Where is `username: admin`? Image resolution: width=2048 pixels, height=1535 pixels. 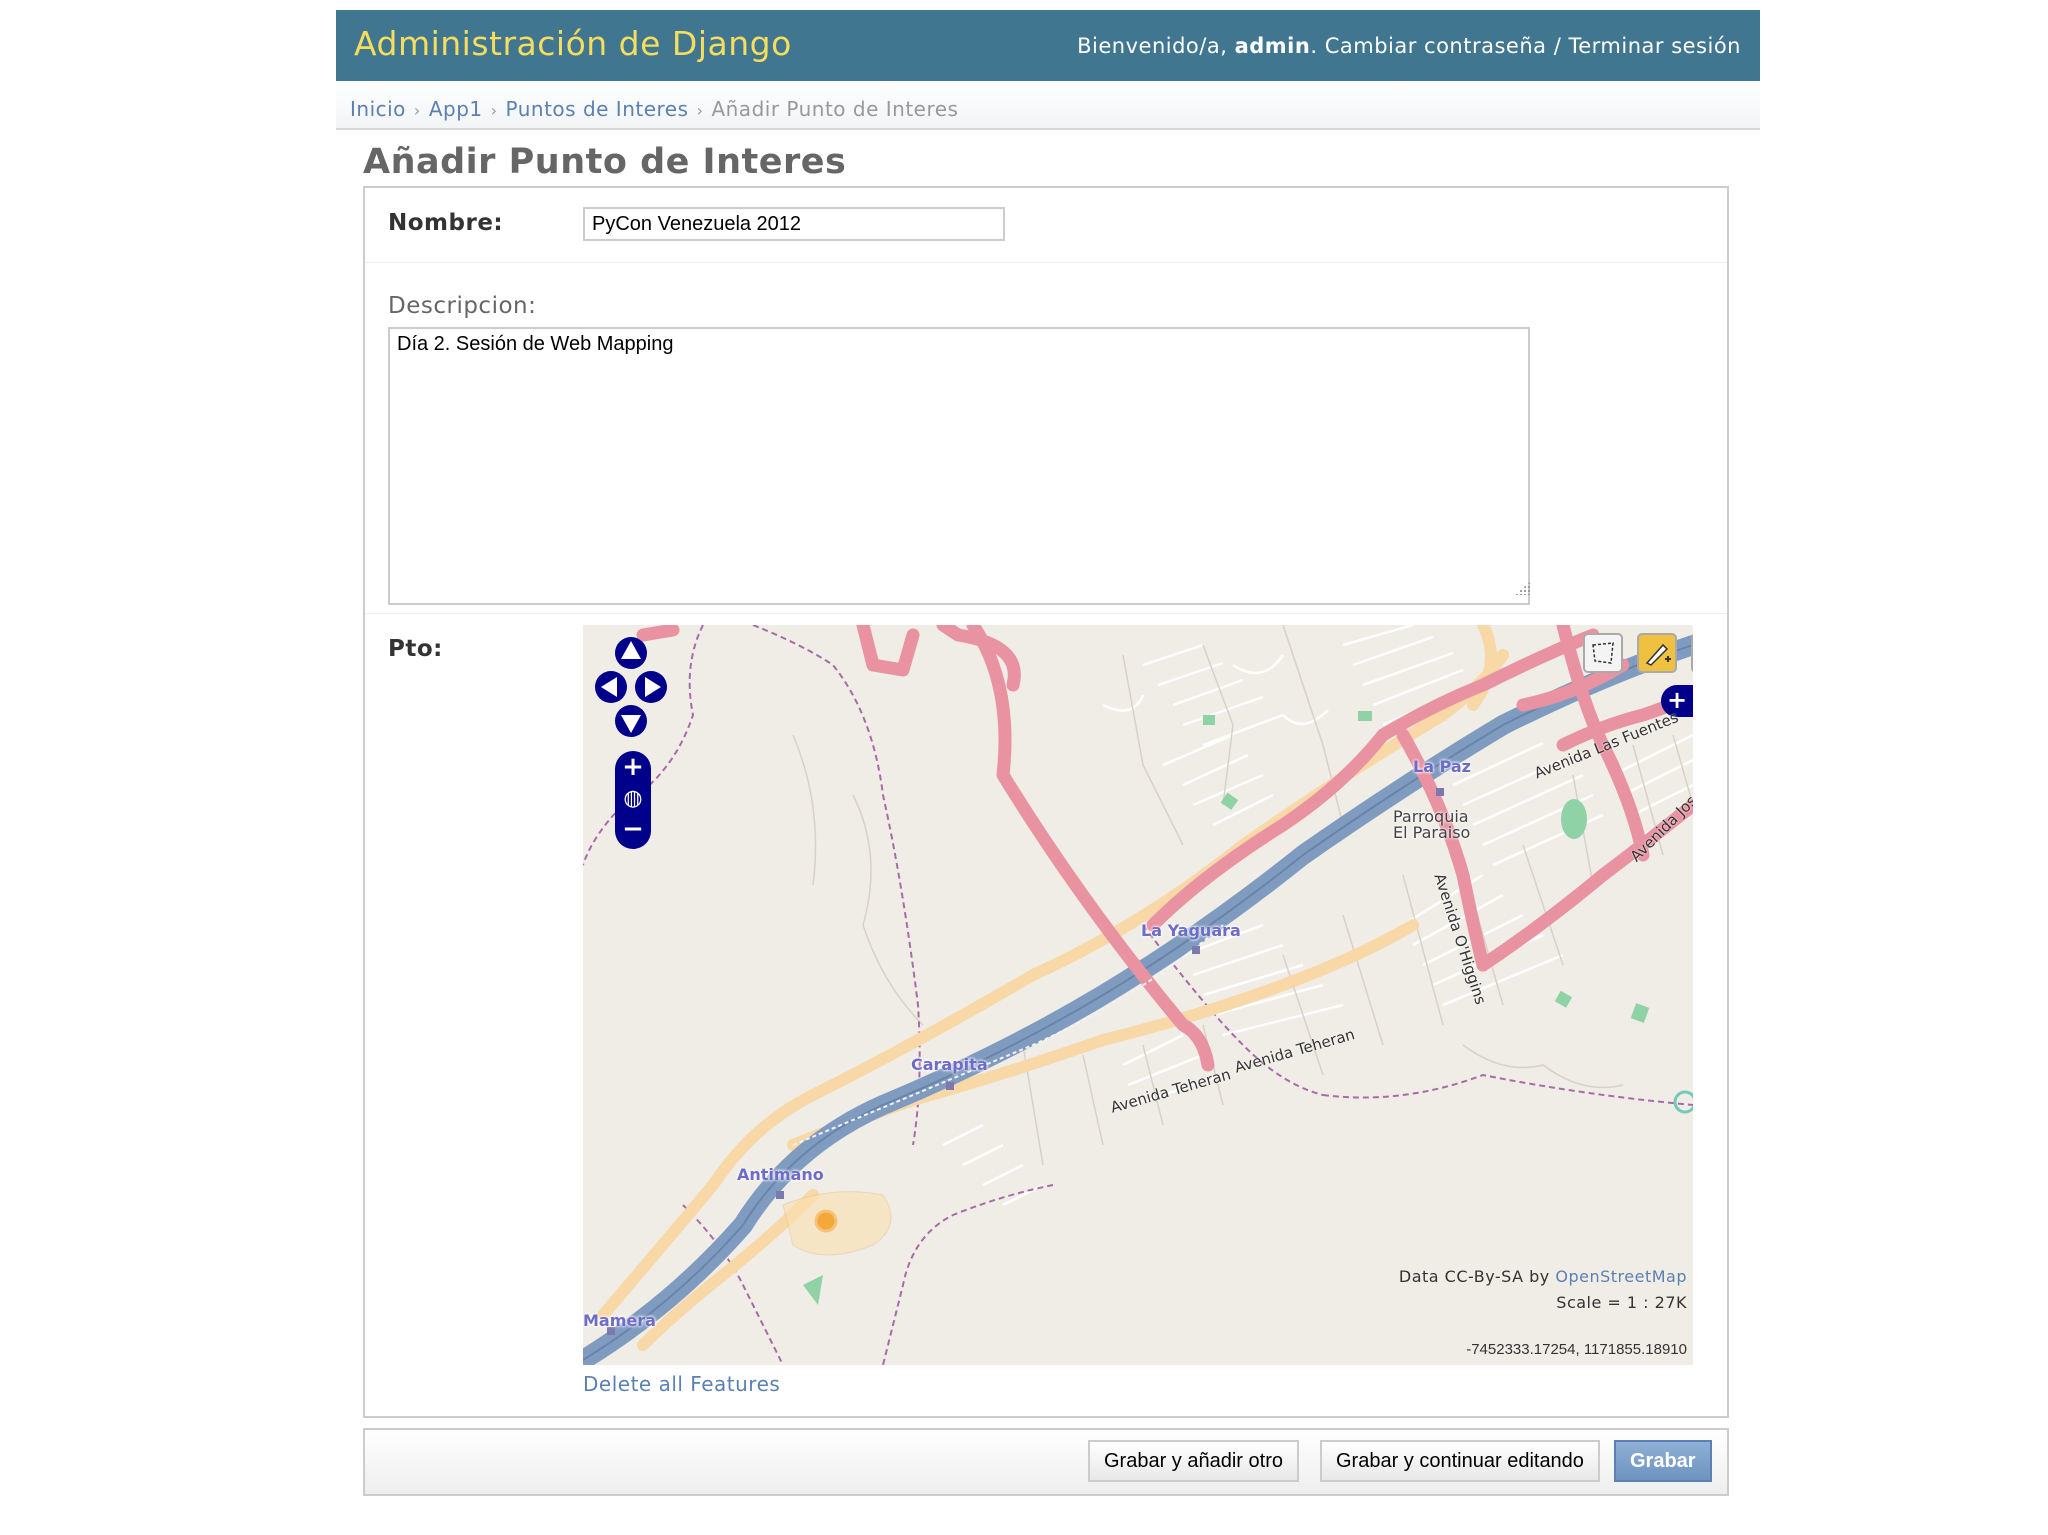 username: admin is located at coordinates (1272, 46).